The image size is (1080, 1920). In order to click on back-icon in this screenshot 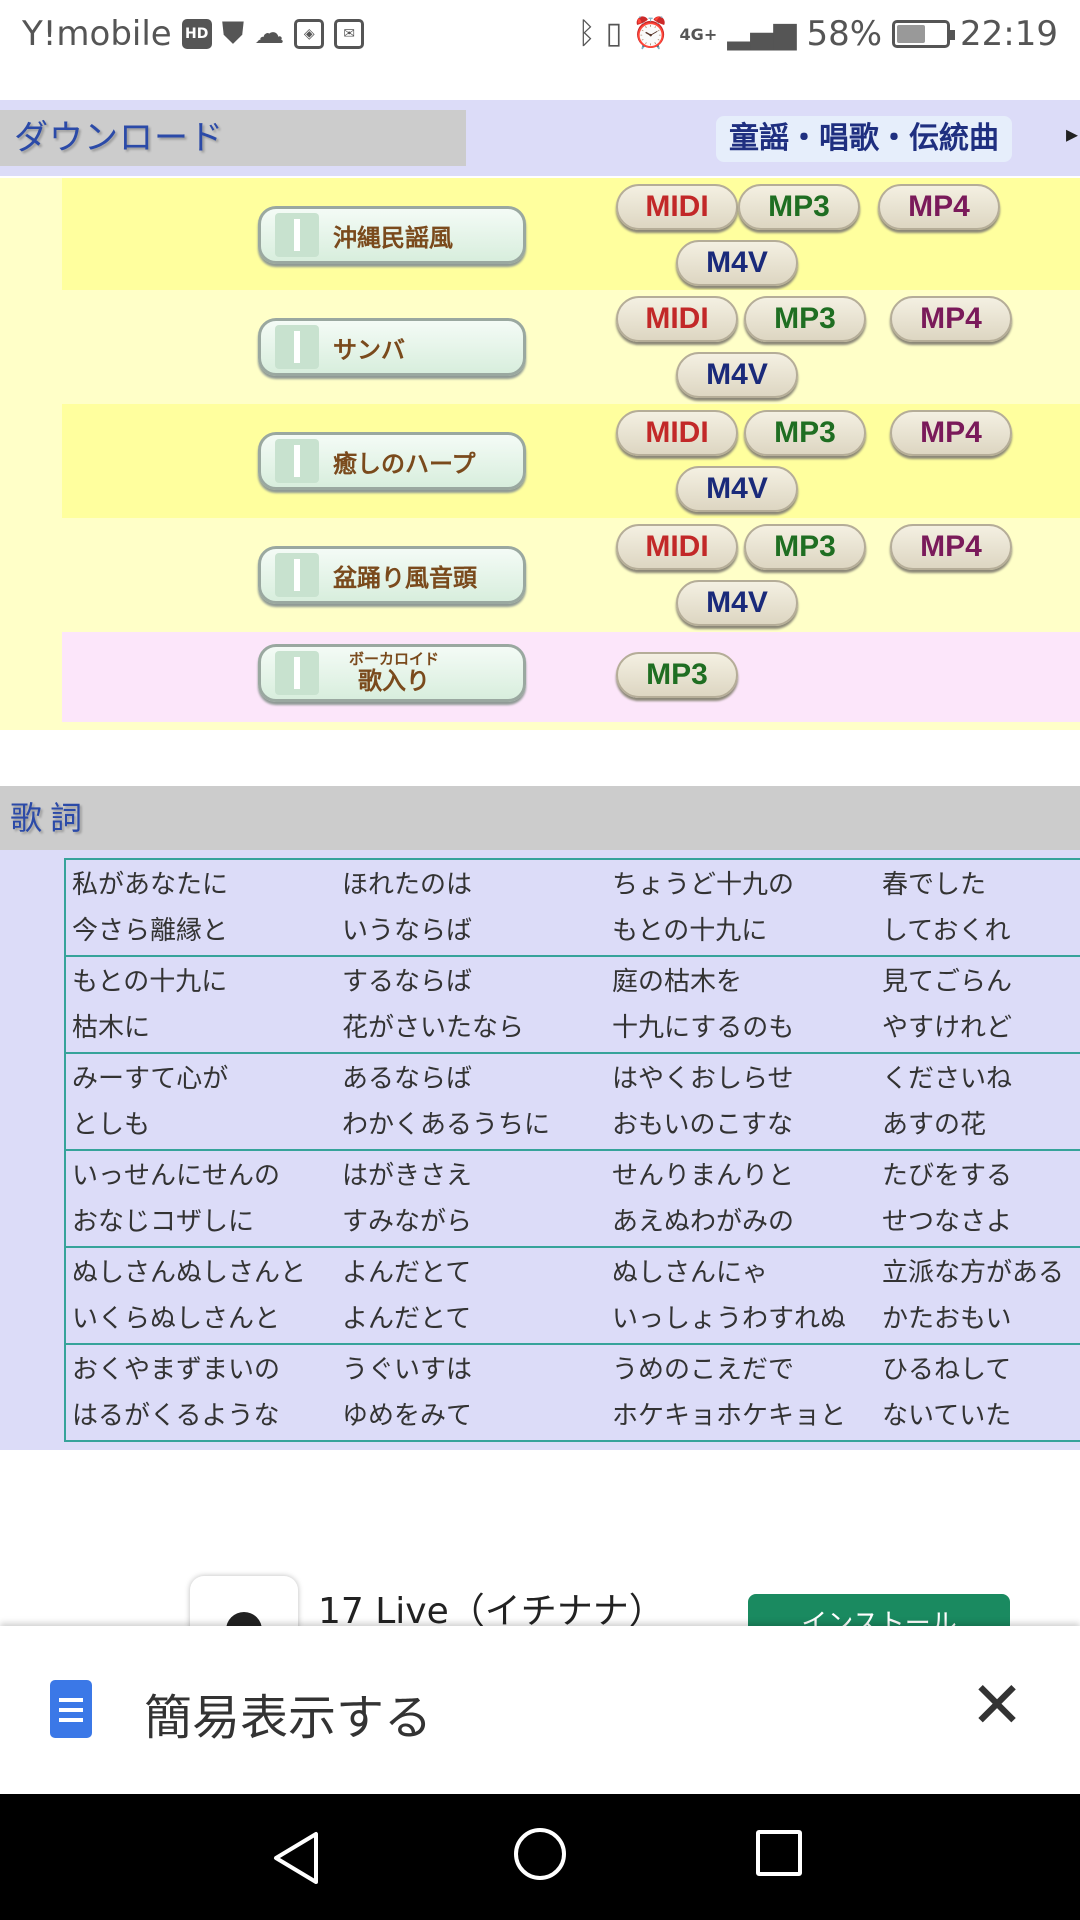, I will do `click(297, 1858)`.